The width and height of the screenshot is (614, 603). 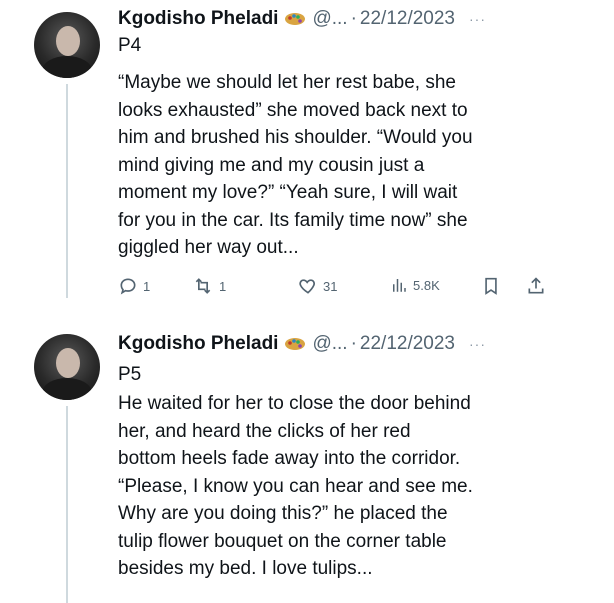 I want to click on share-button, so click(x=536, y=286).